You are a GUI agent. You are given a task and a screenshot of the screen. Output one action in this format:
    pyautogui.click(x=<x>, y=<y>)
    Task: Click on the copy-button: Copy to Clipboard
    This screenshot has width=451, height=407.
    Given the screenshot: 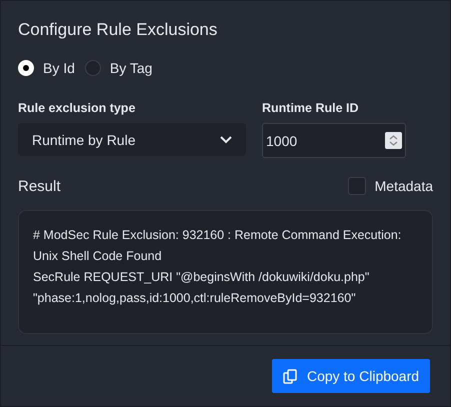 What is the action you would take?
    pyautogui.click(x=351, y=376)
    